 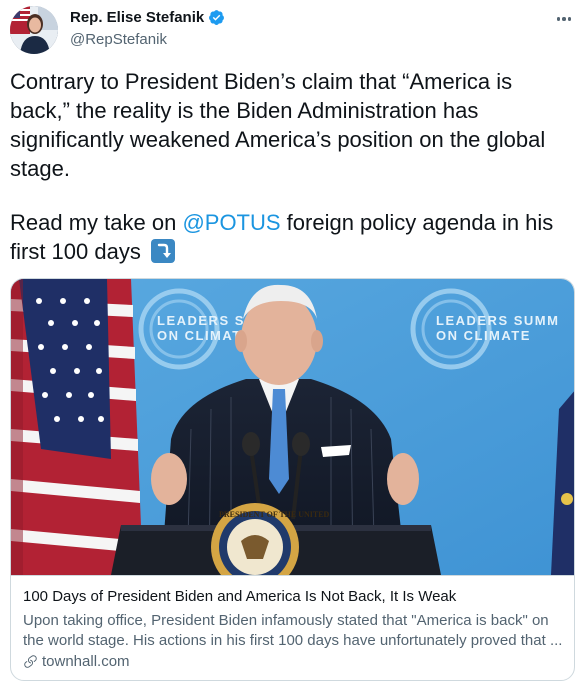 What do you see at coordinates (34, 30) in the screenshot?
I see `avatar` at bounding box center [34, 30].